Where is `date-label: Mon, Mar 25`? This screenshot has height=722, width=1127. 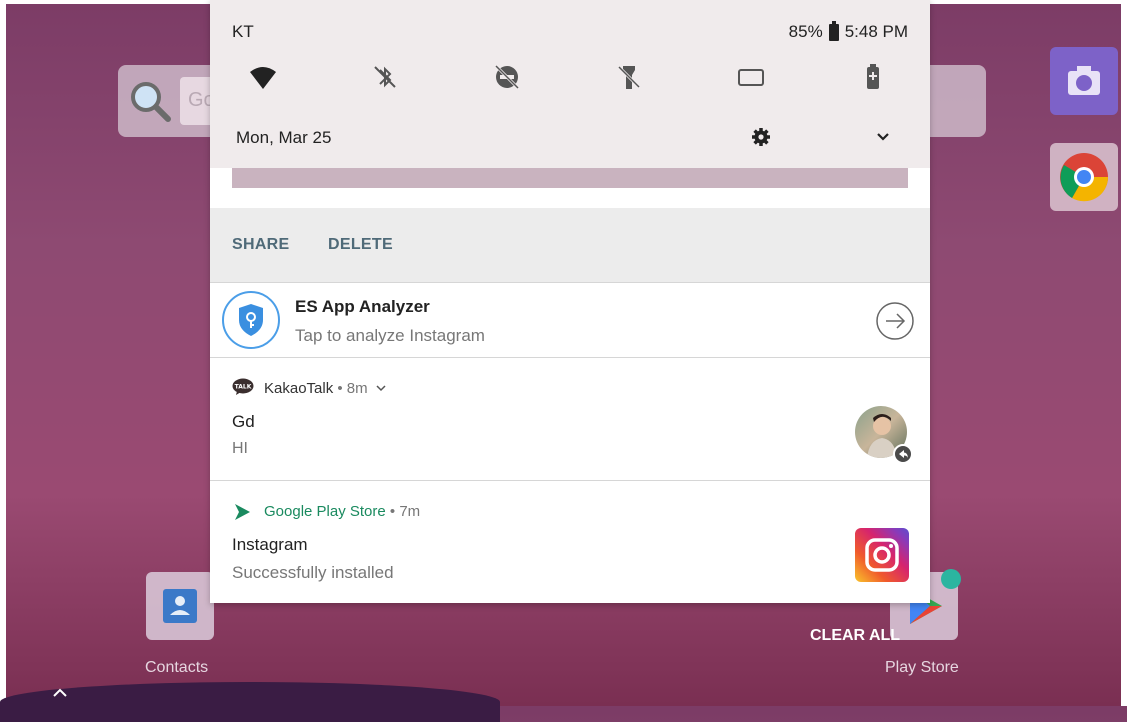 date-label: Mon, Mar 25 is located at coordinates (284, 137).